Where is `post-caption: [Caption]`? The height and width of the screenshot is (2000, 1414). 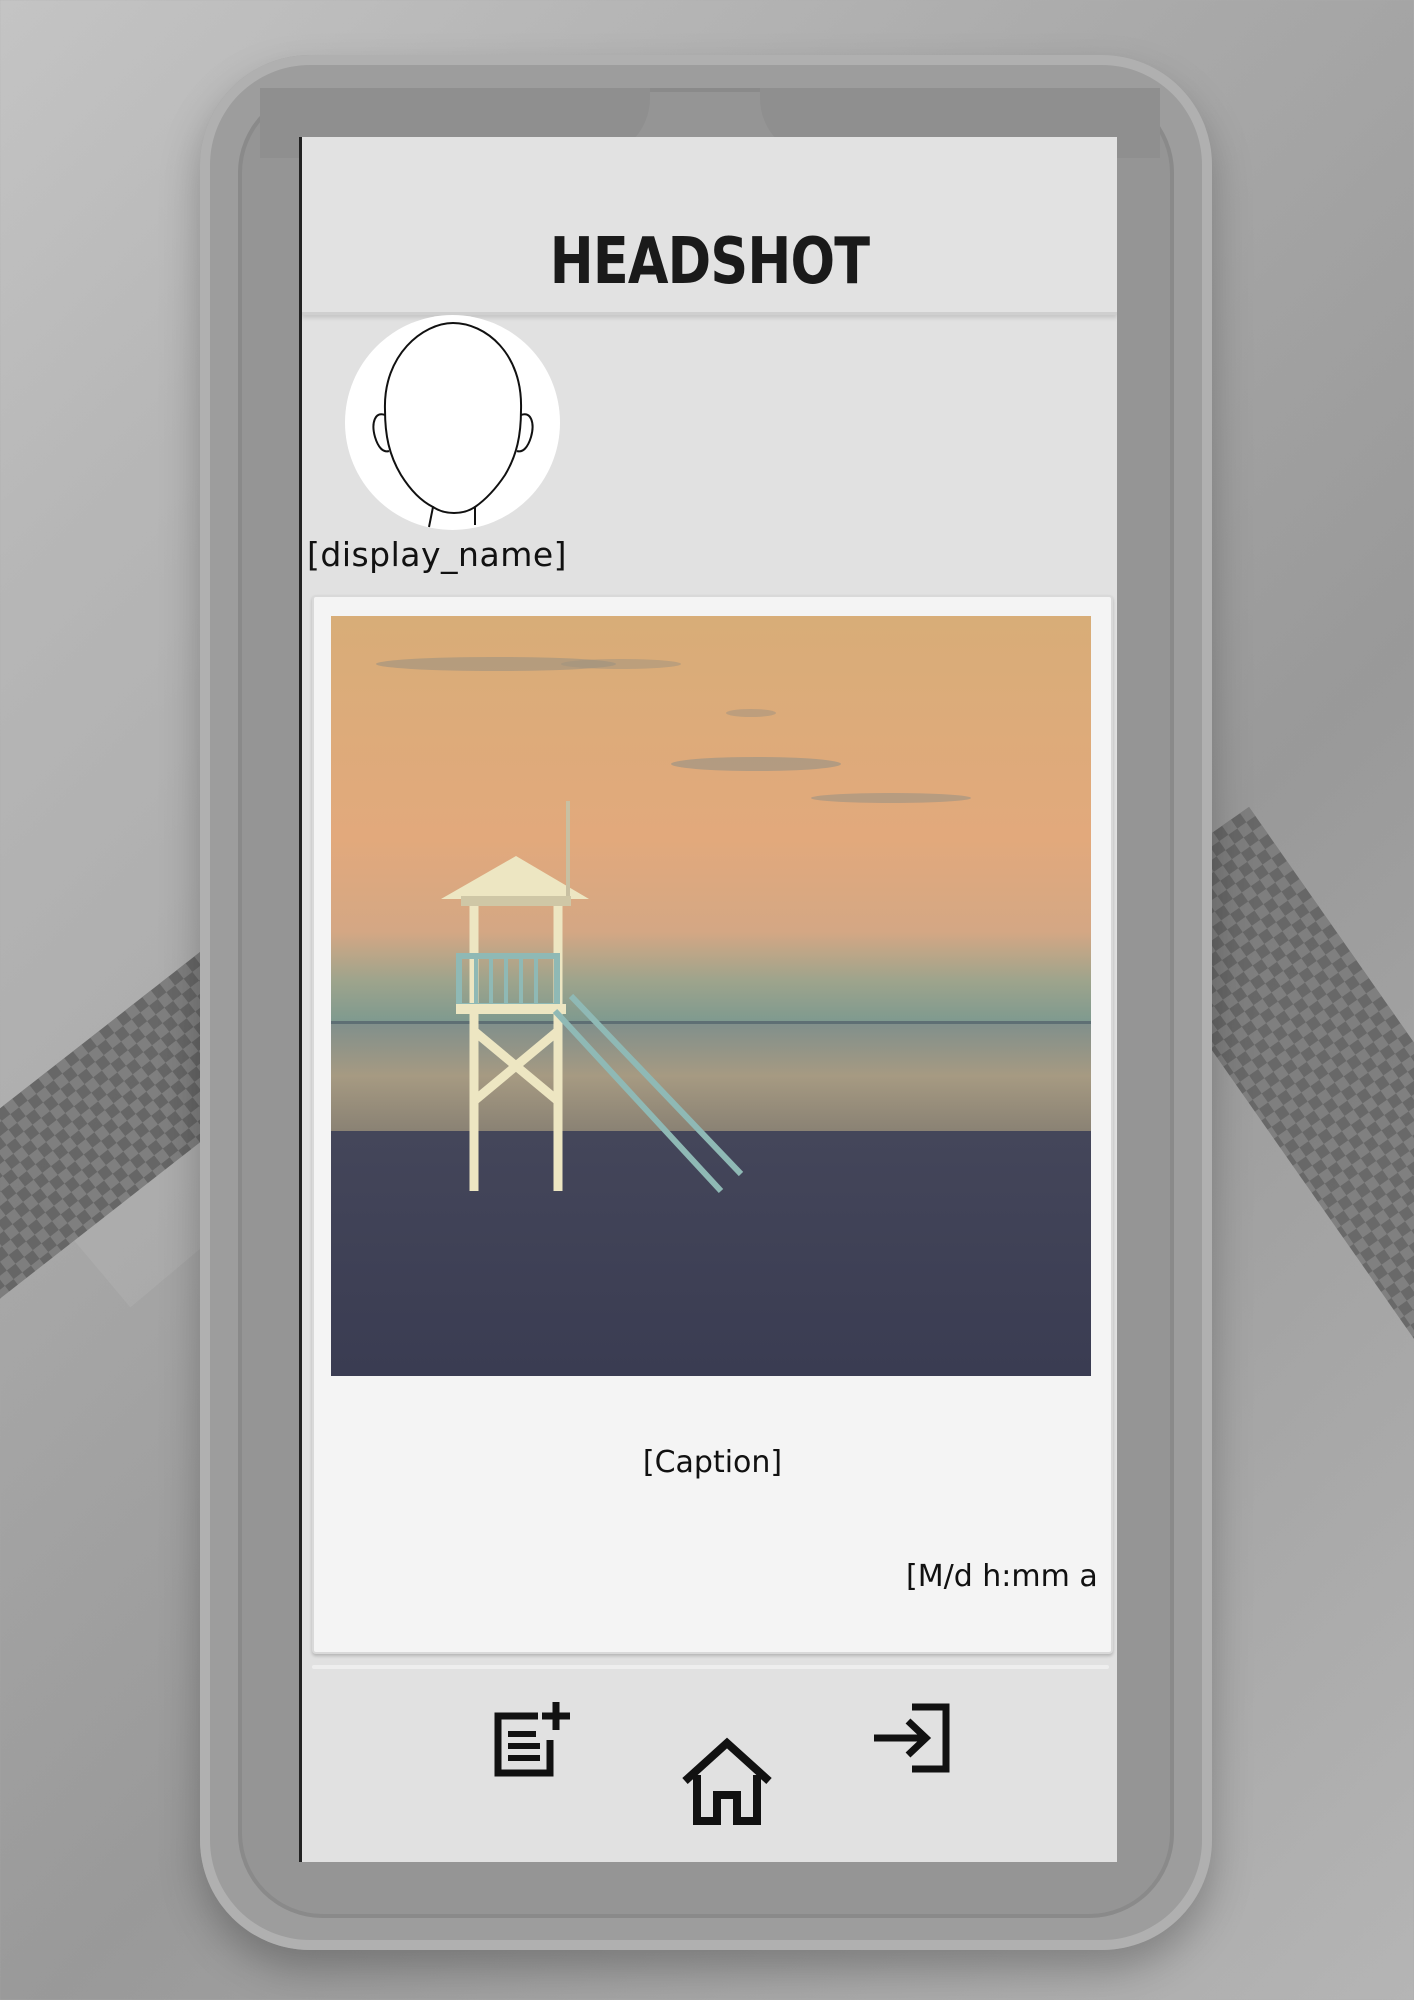 post-caption: [Caption] is located at coordinates (712, 1462).